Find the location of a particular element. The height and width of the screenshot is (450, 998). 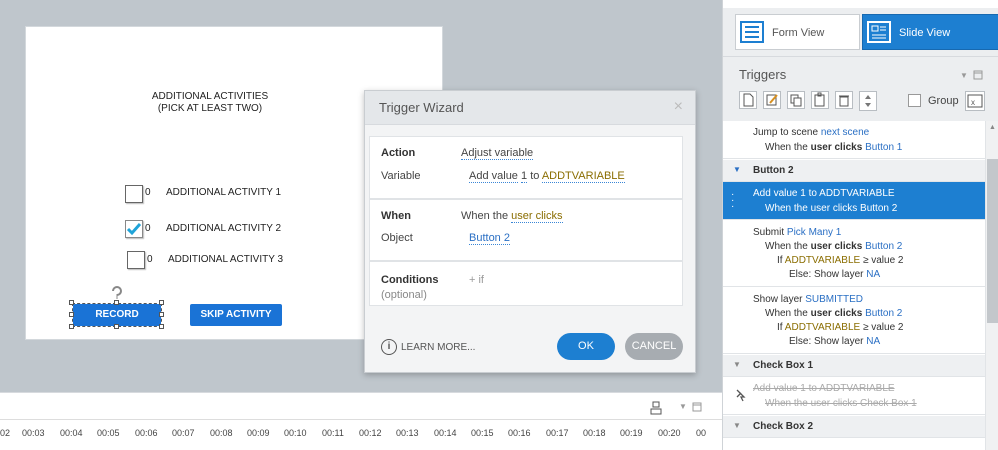

move-up-down-icon is located at coordinates (868, 101).